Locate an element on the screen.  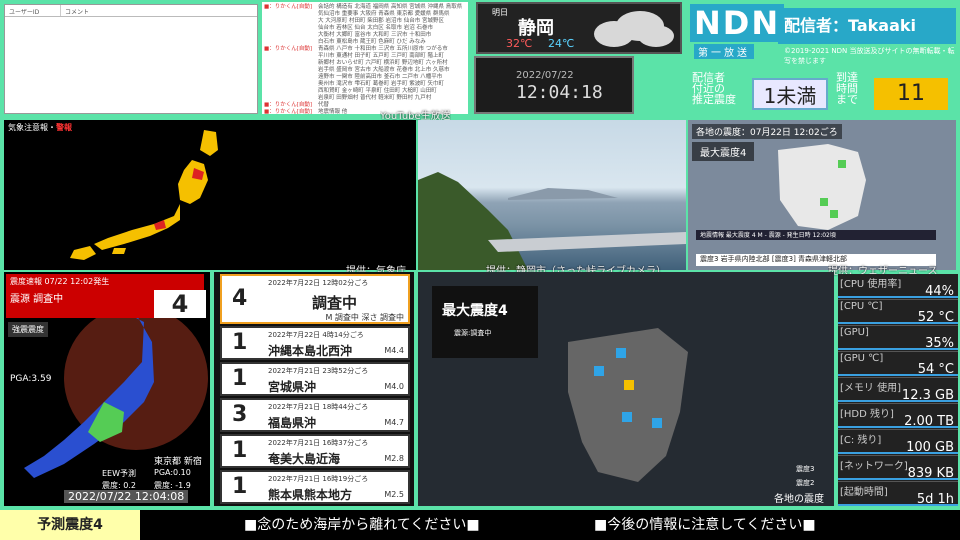
stat-row: [メモリ 使用] 12.3 GB is located at coordinates (898, 391).